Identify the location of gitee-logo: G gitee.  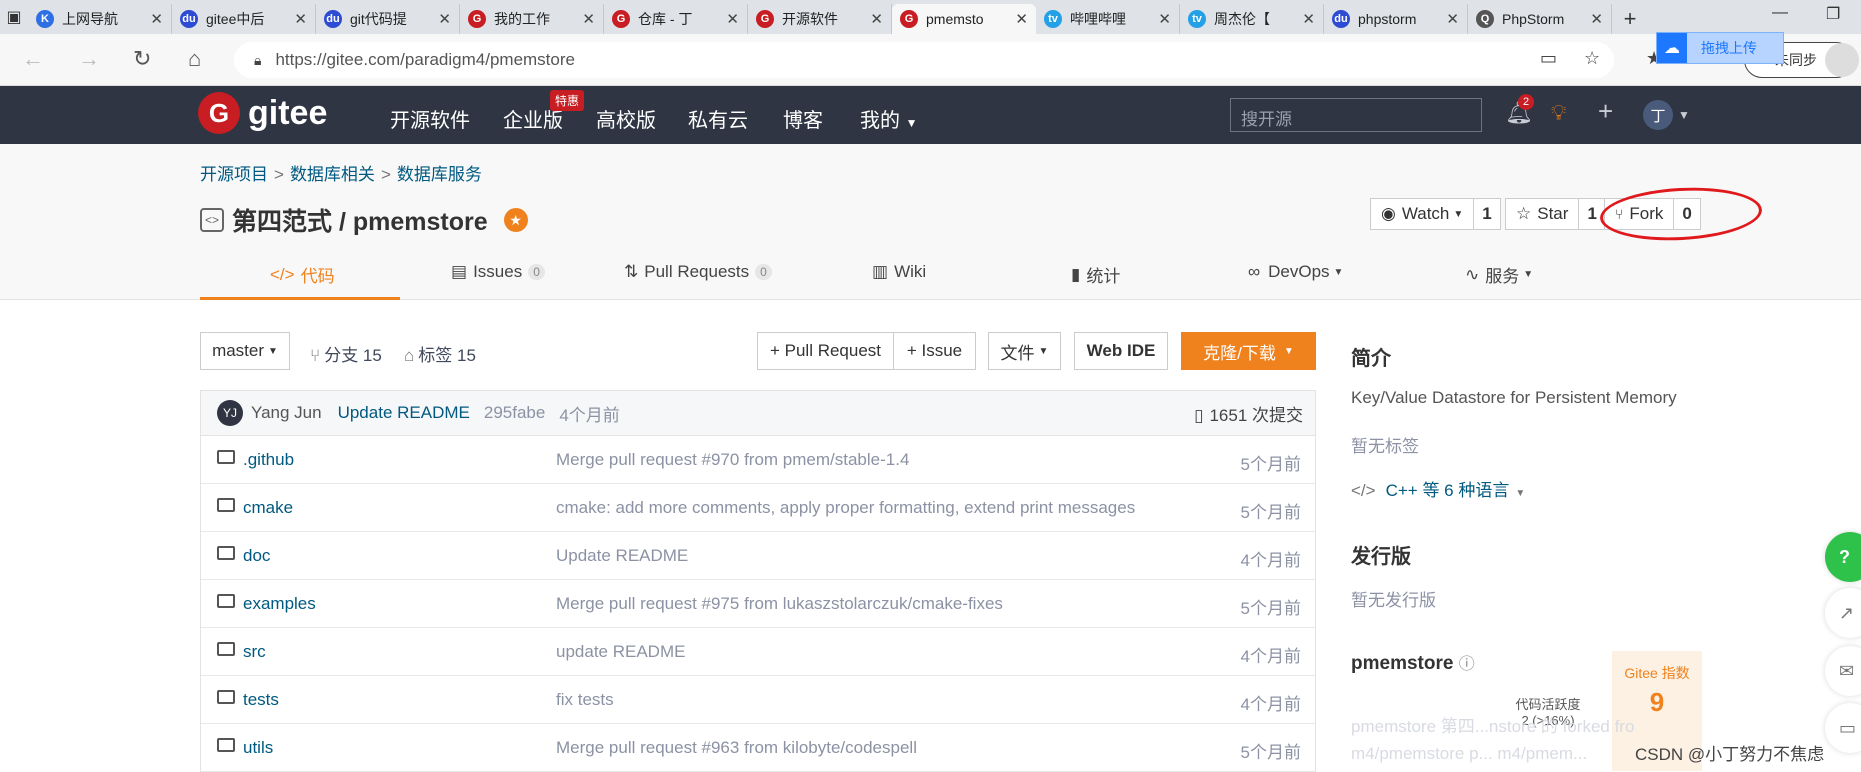
(262, 113).